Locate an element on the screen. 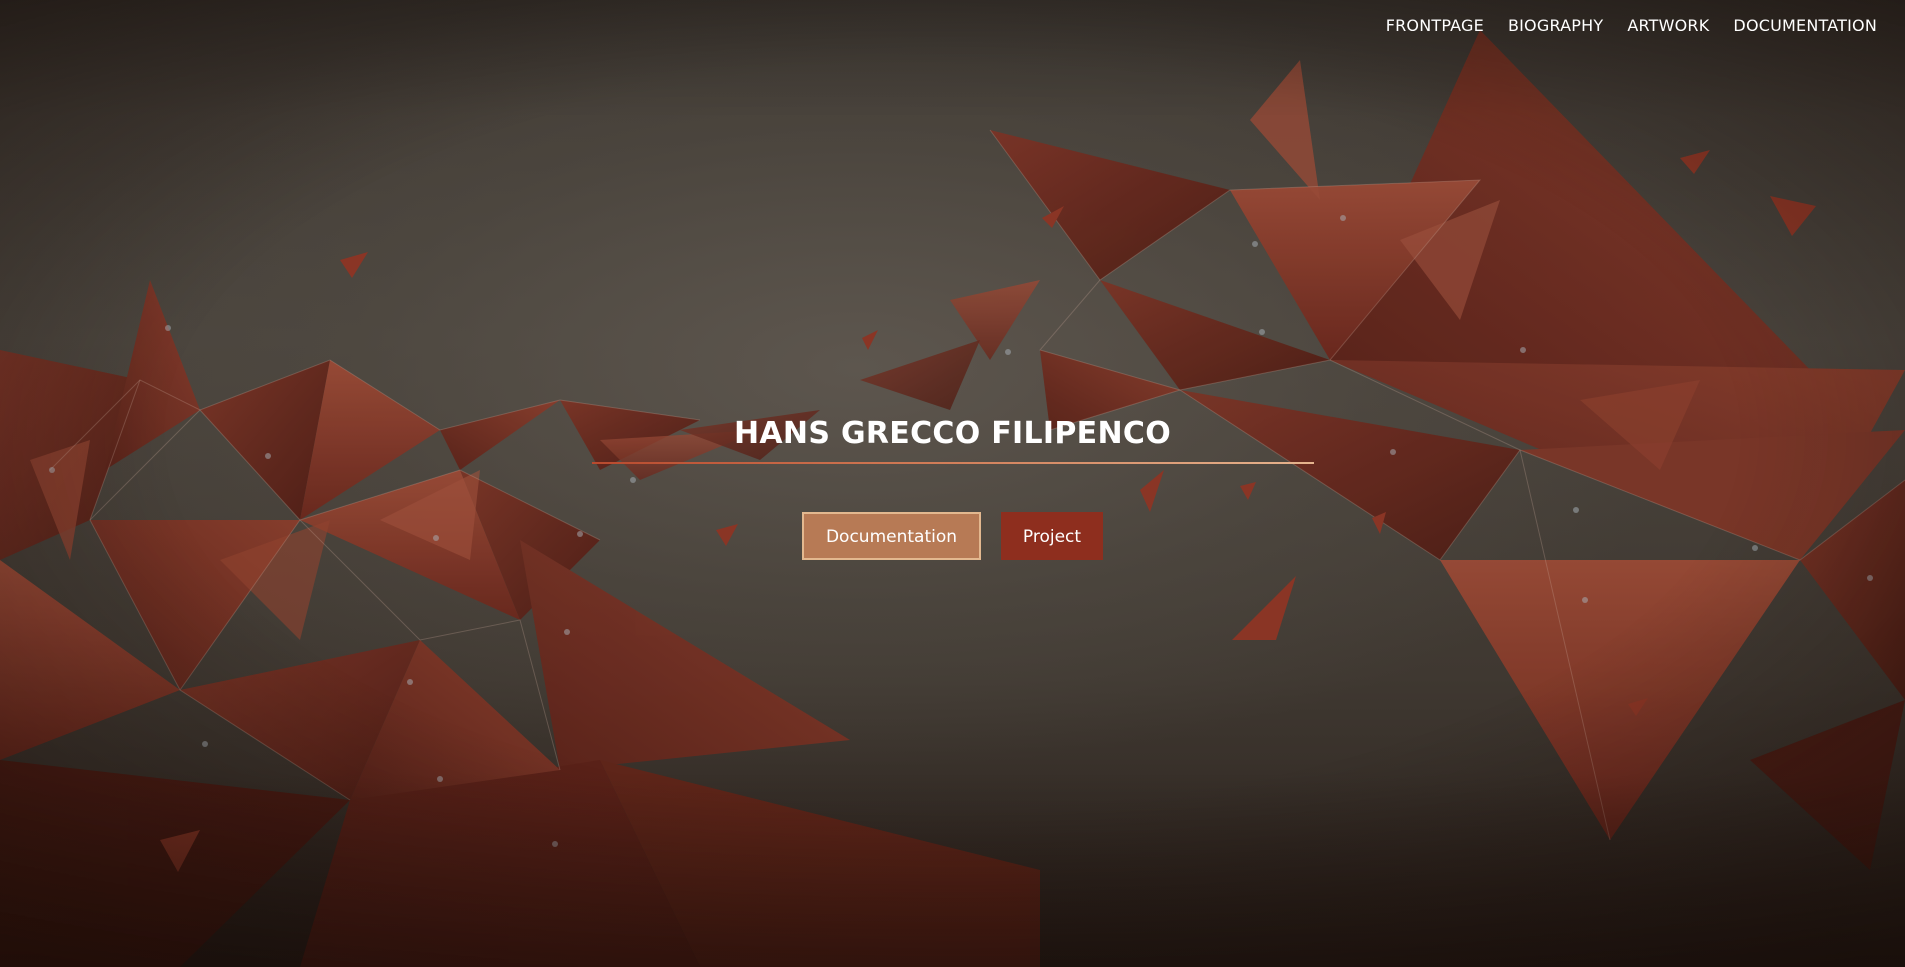 The image size is (1905, 967). project-button: Project is located at coordinates (1052, 536).